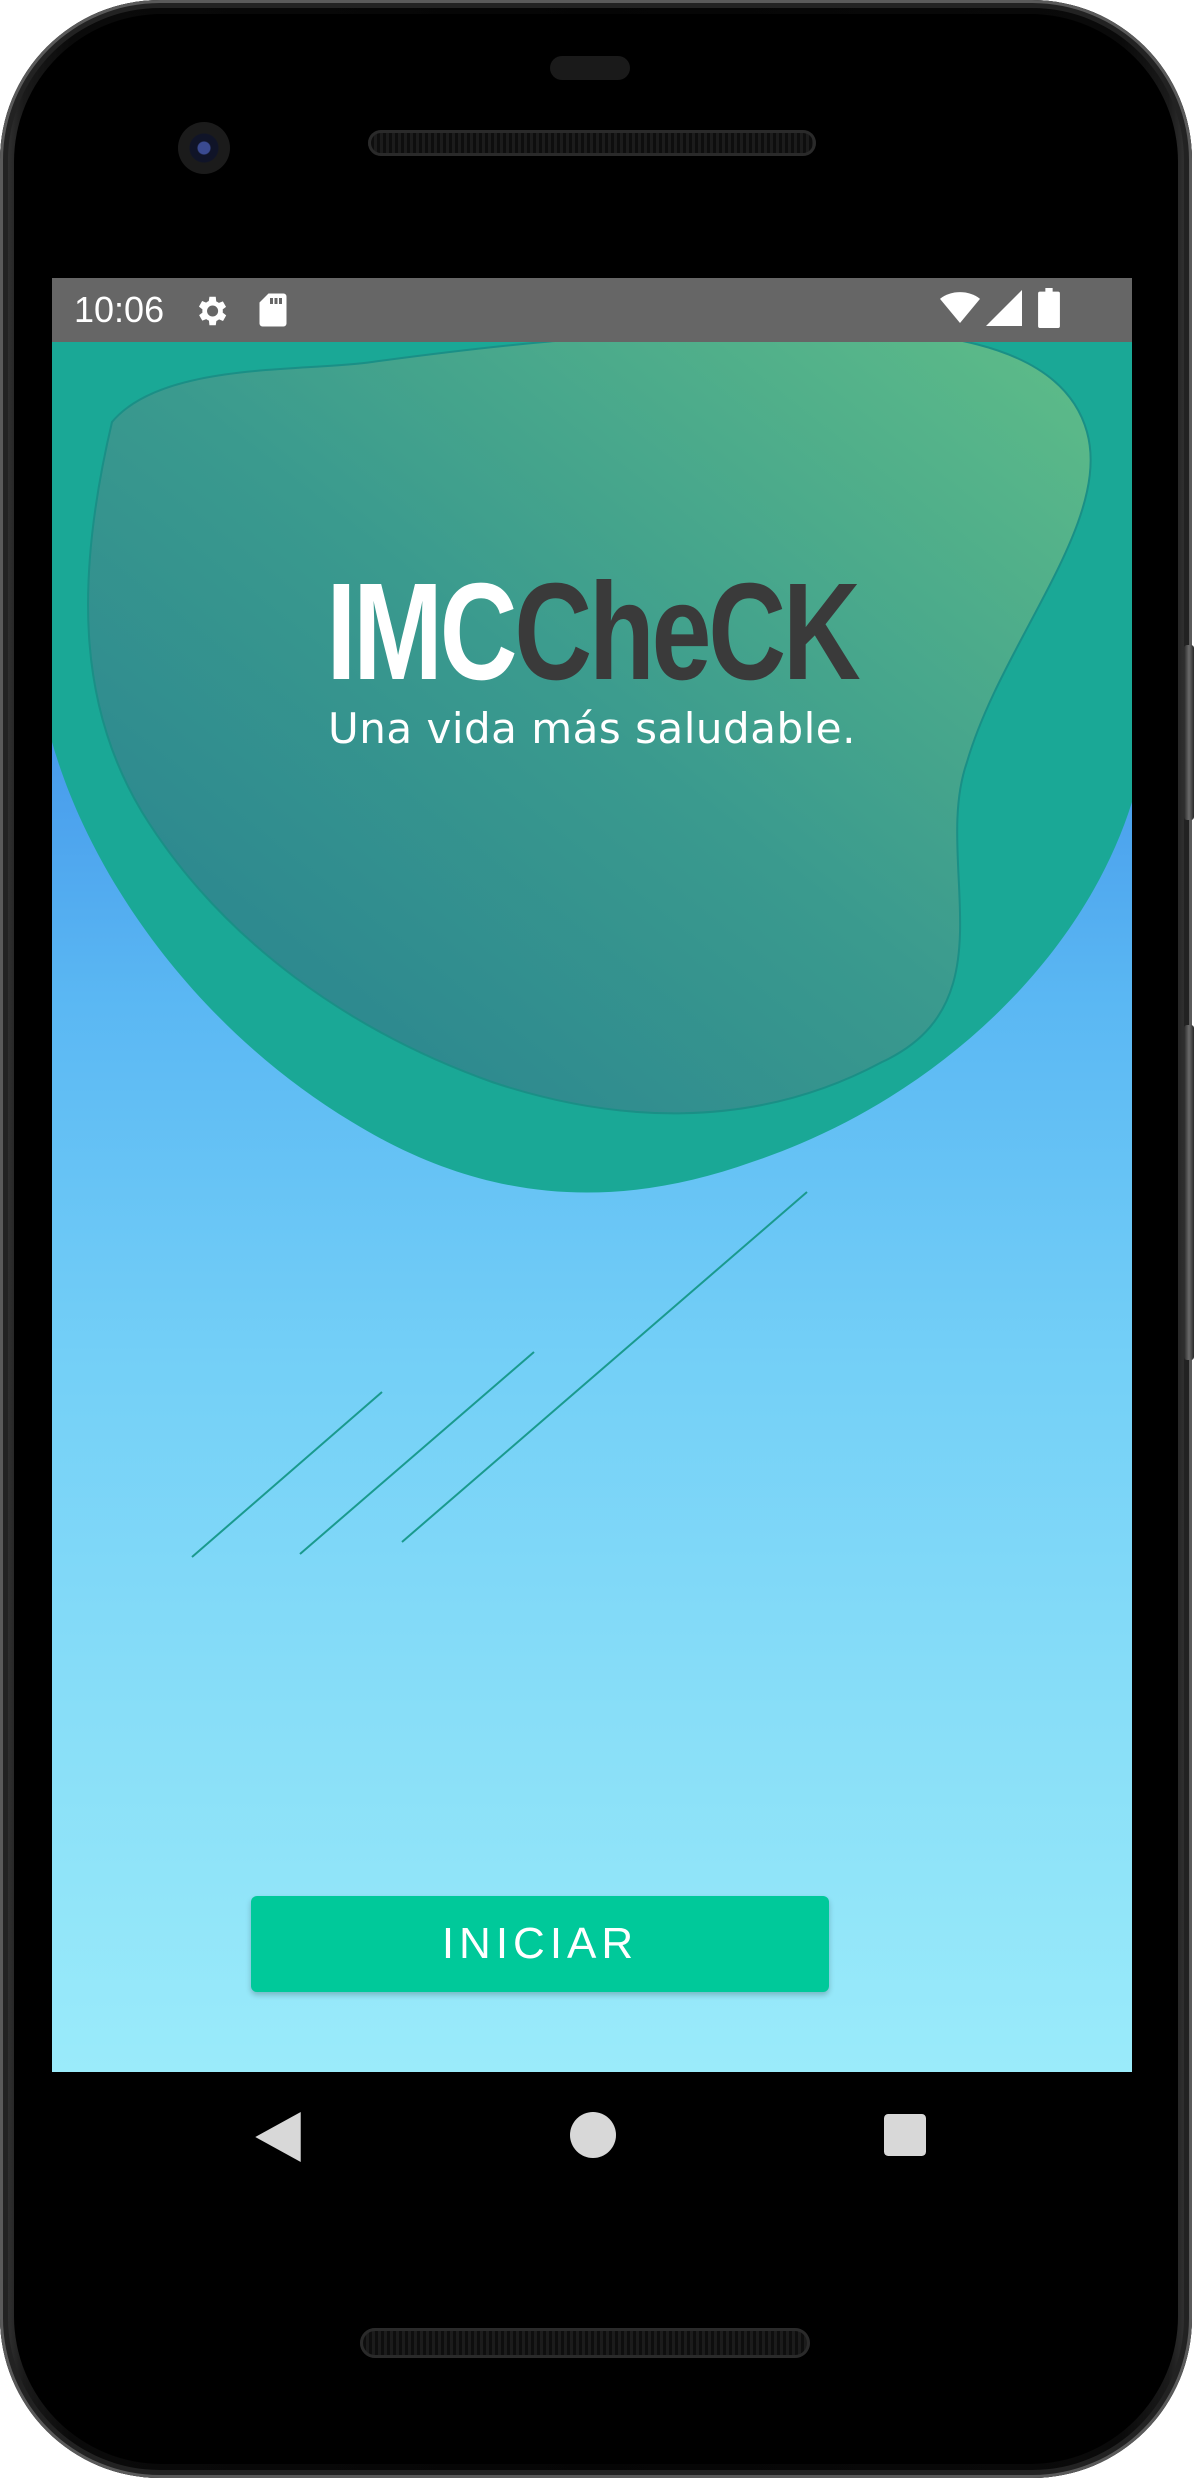 The width and height of the screenshot is (1194, 2480). I want to click on top-speaker-grille, so click(592, 143).